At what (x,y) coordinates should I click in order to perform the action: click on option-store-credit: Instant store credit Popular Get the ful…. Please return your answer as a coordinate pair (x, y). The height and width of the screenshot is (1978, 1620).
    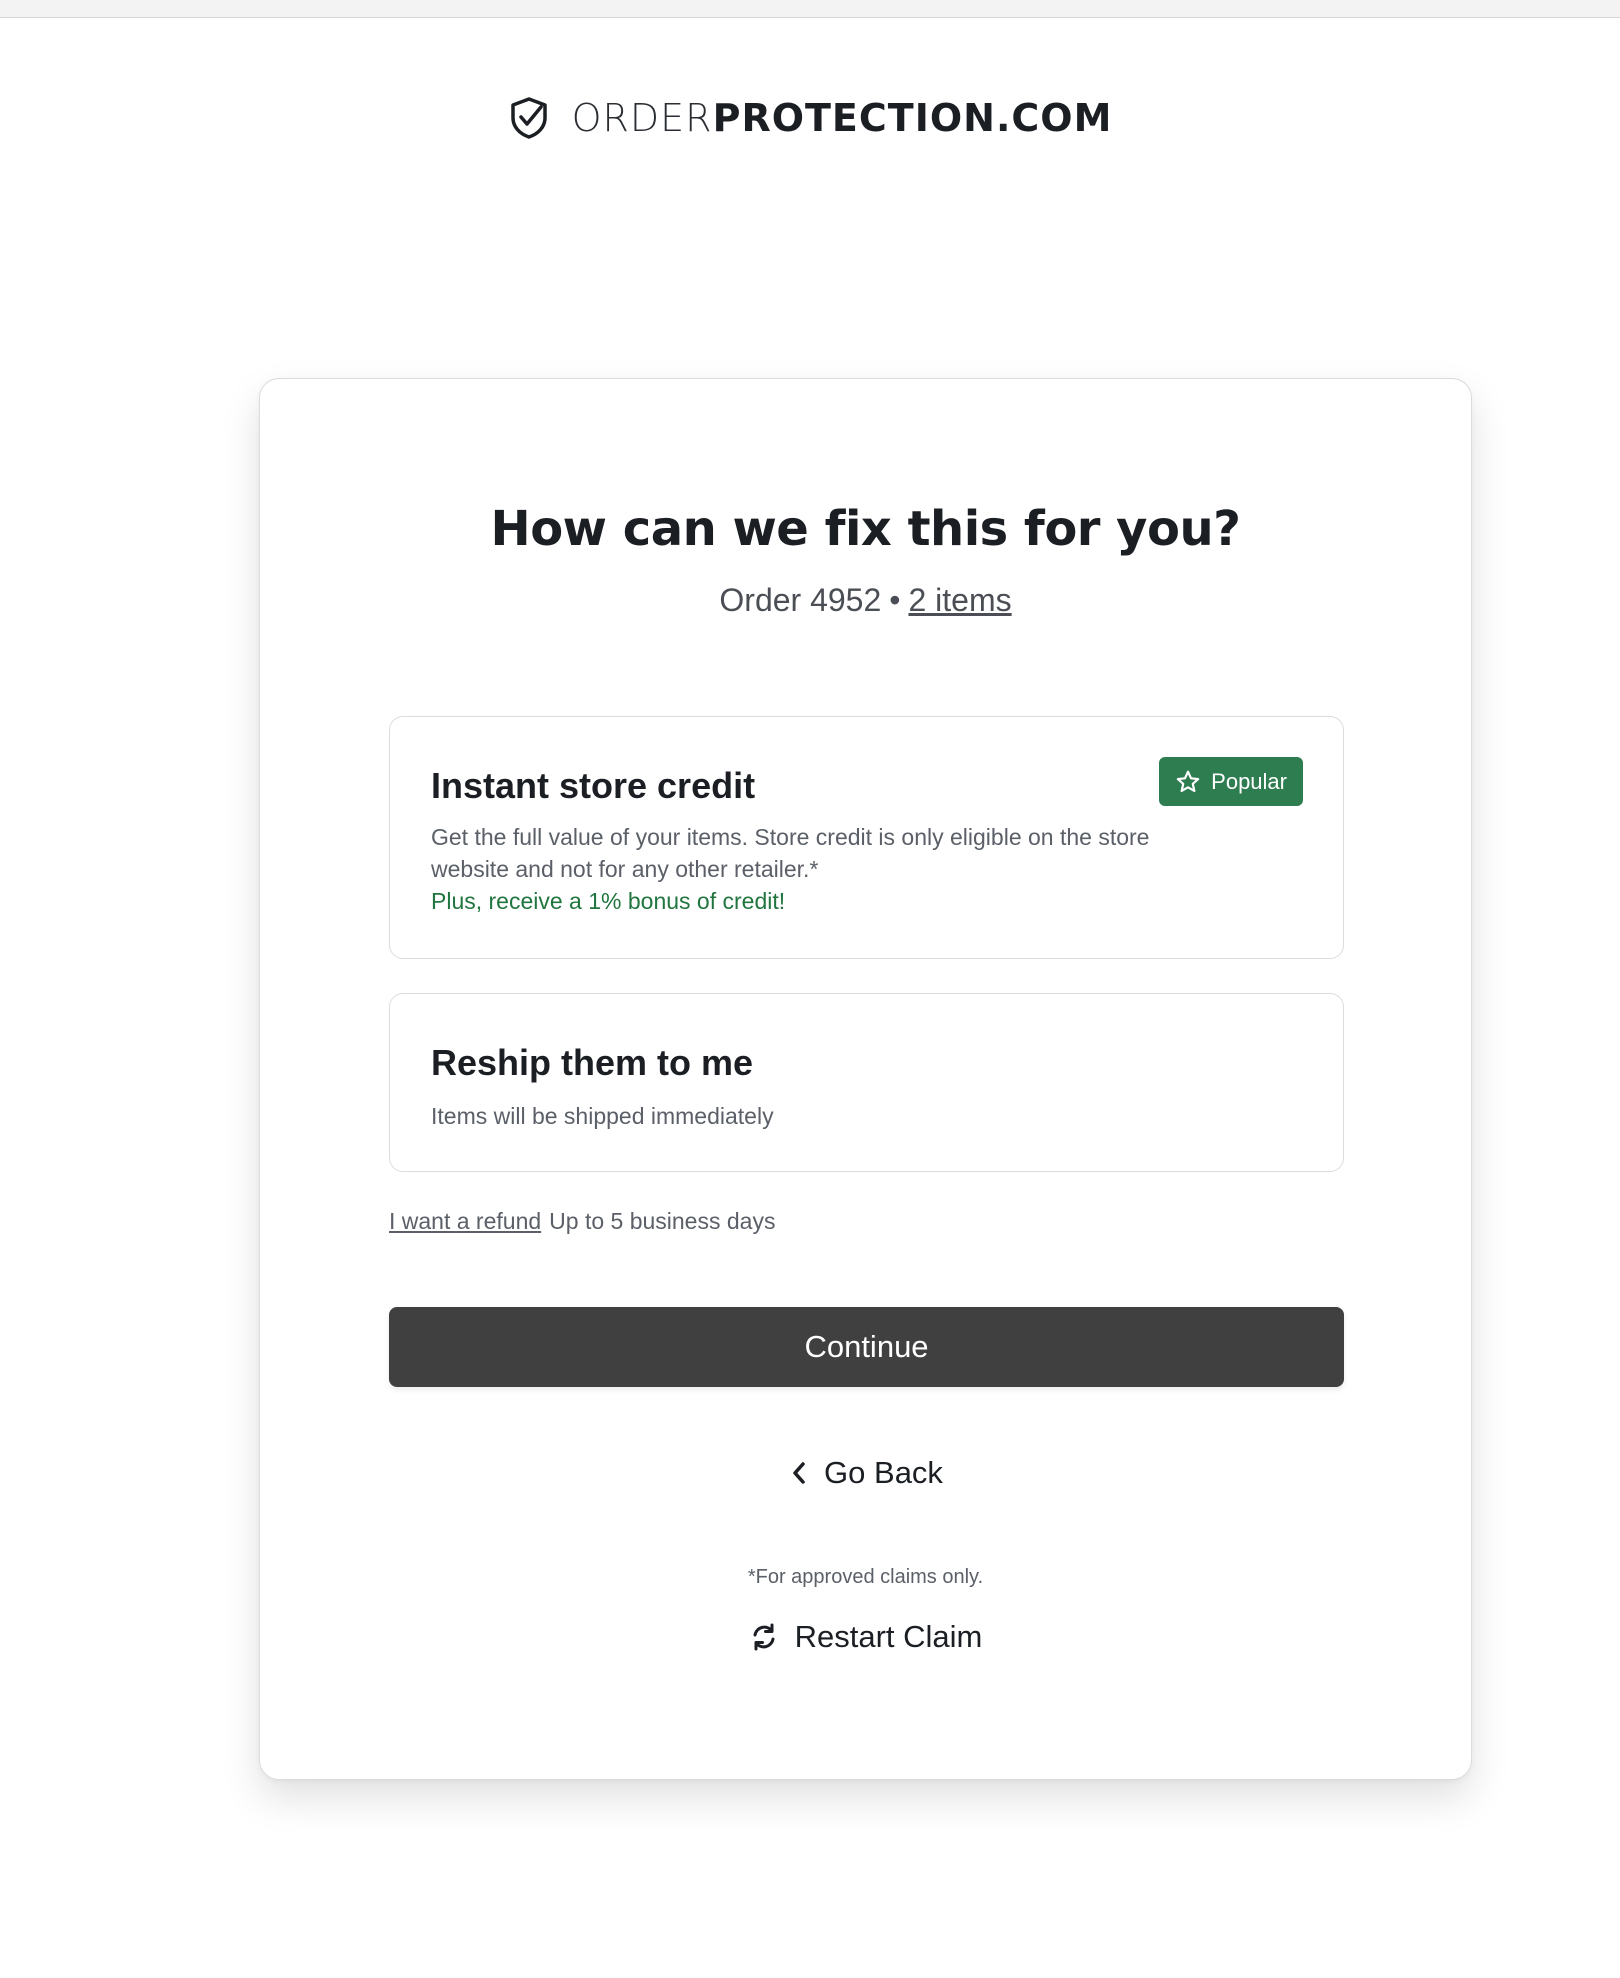
    Looking at the image, I should click on (866, 837).